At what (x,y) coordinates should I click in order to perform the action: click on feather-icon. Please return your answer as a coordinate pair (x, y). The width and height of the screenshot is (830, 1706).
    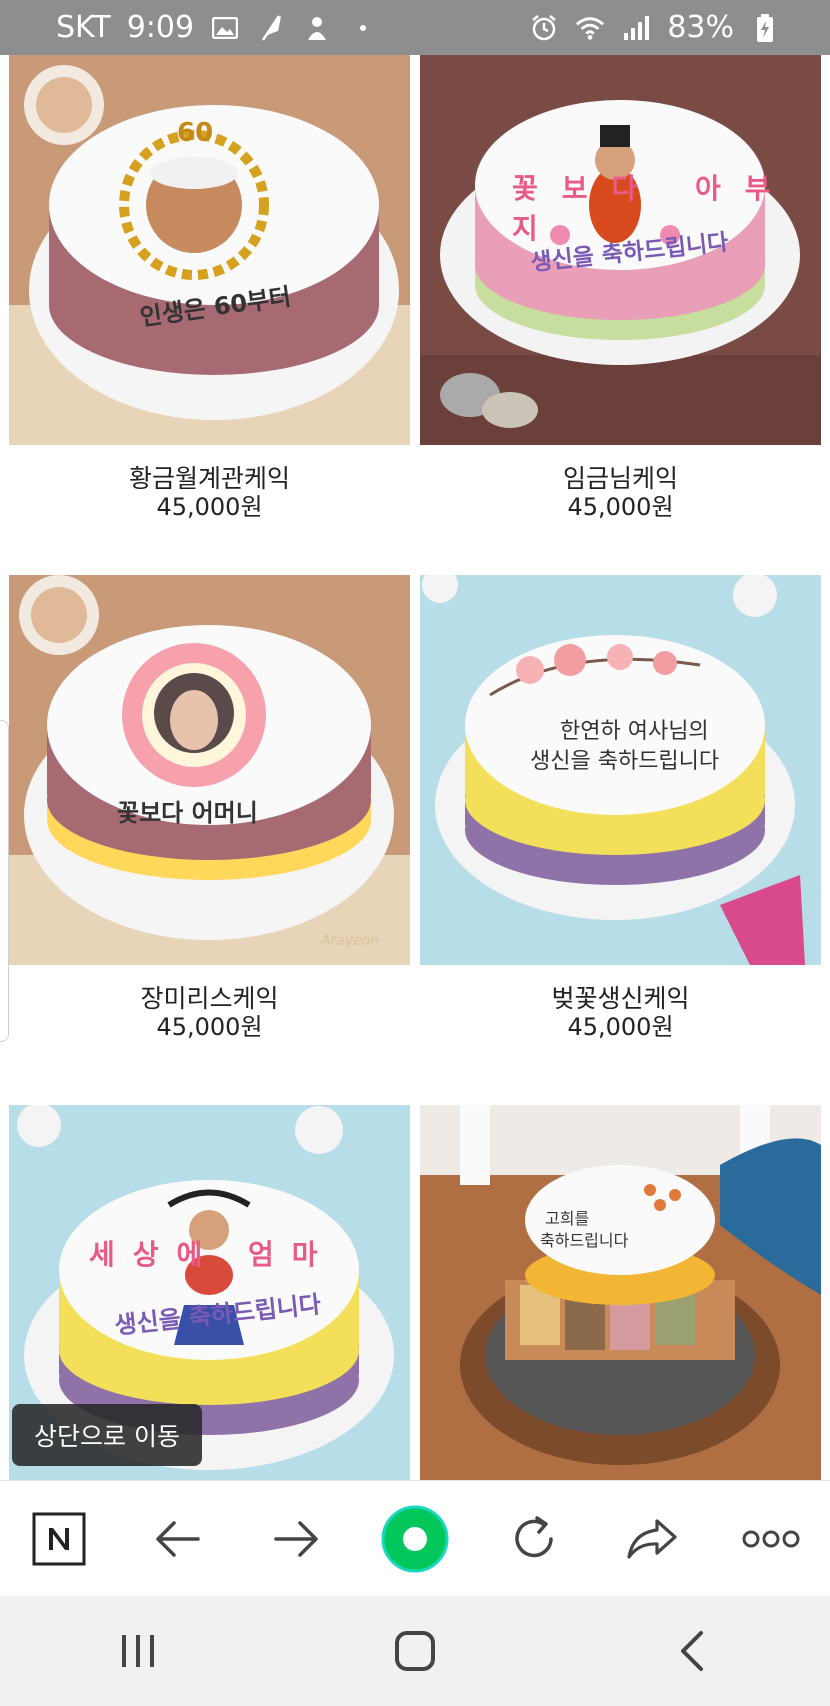
    Looking at the image, I should click on (271, 28).